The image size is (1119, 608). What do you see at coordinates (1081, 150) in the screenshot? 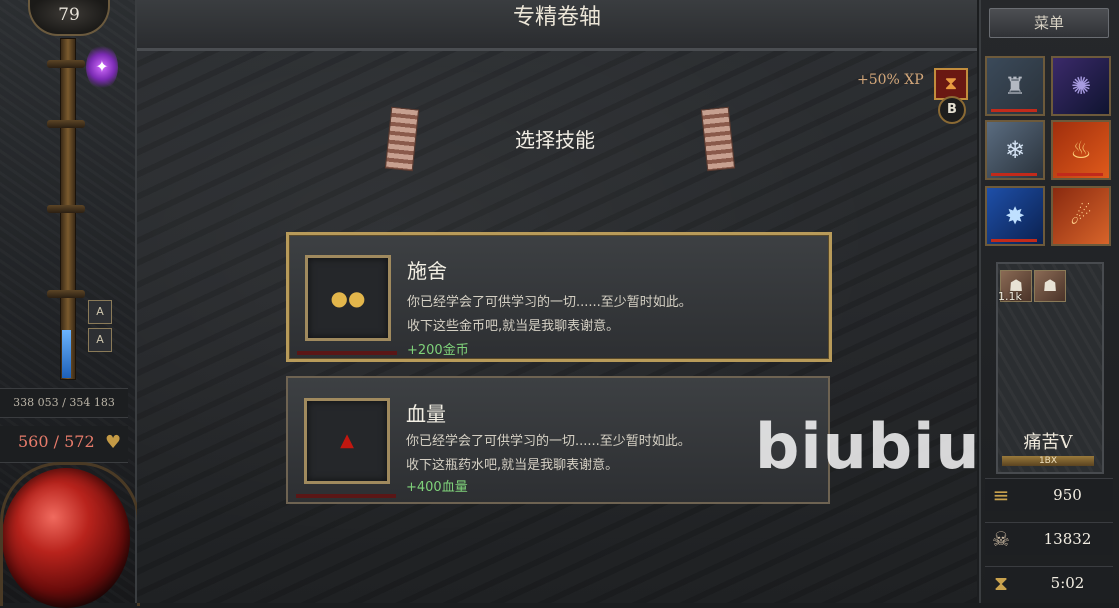
I see `flame-icon: ♨` at bounding box center [1081, 150].